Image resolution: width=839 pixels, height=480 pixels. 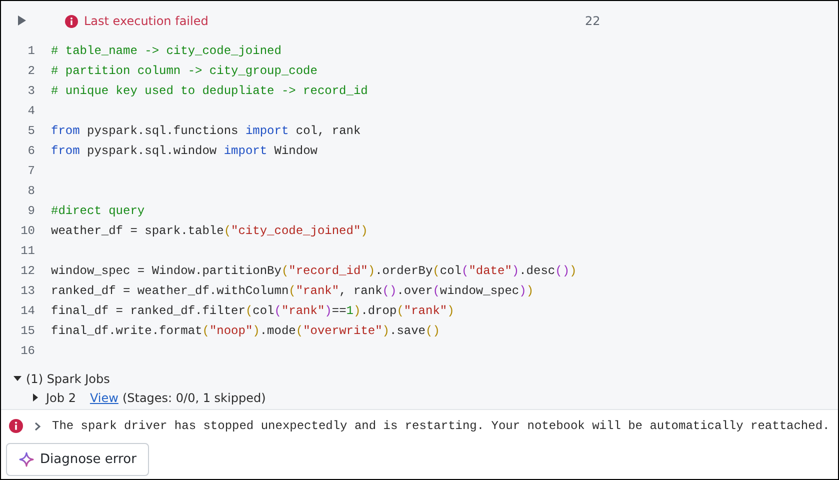 What do you see at coordinates (592, 21) in the screenshot?
I see `cell-number: 22` at bounding box center [592, 21].